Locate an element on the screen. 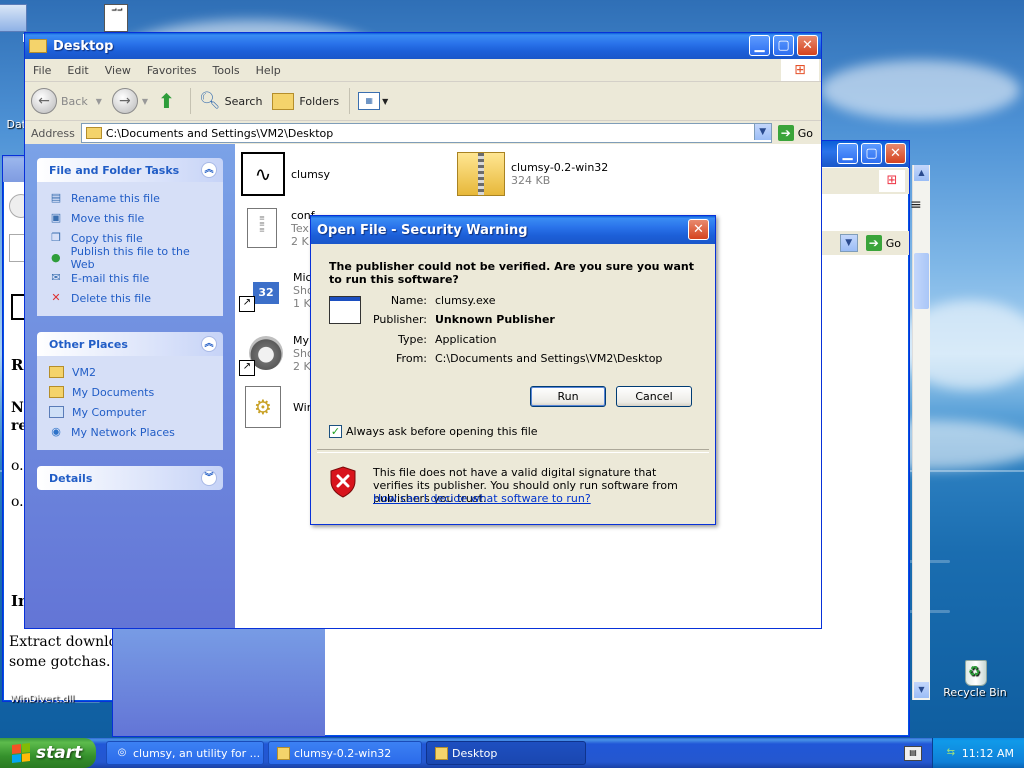 This screenshot has width=1024, height=768. file-item-shortcut-micro: 32 ↗ Micr Sho 1 K is located at coordinates (277, 290).